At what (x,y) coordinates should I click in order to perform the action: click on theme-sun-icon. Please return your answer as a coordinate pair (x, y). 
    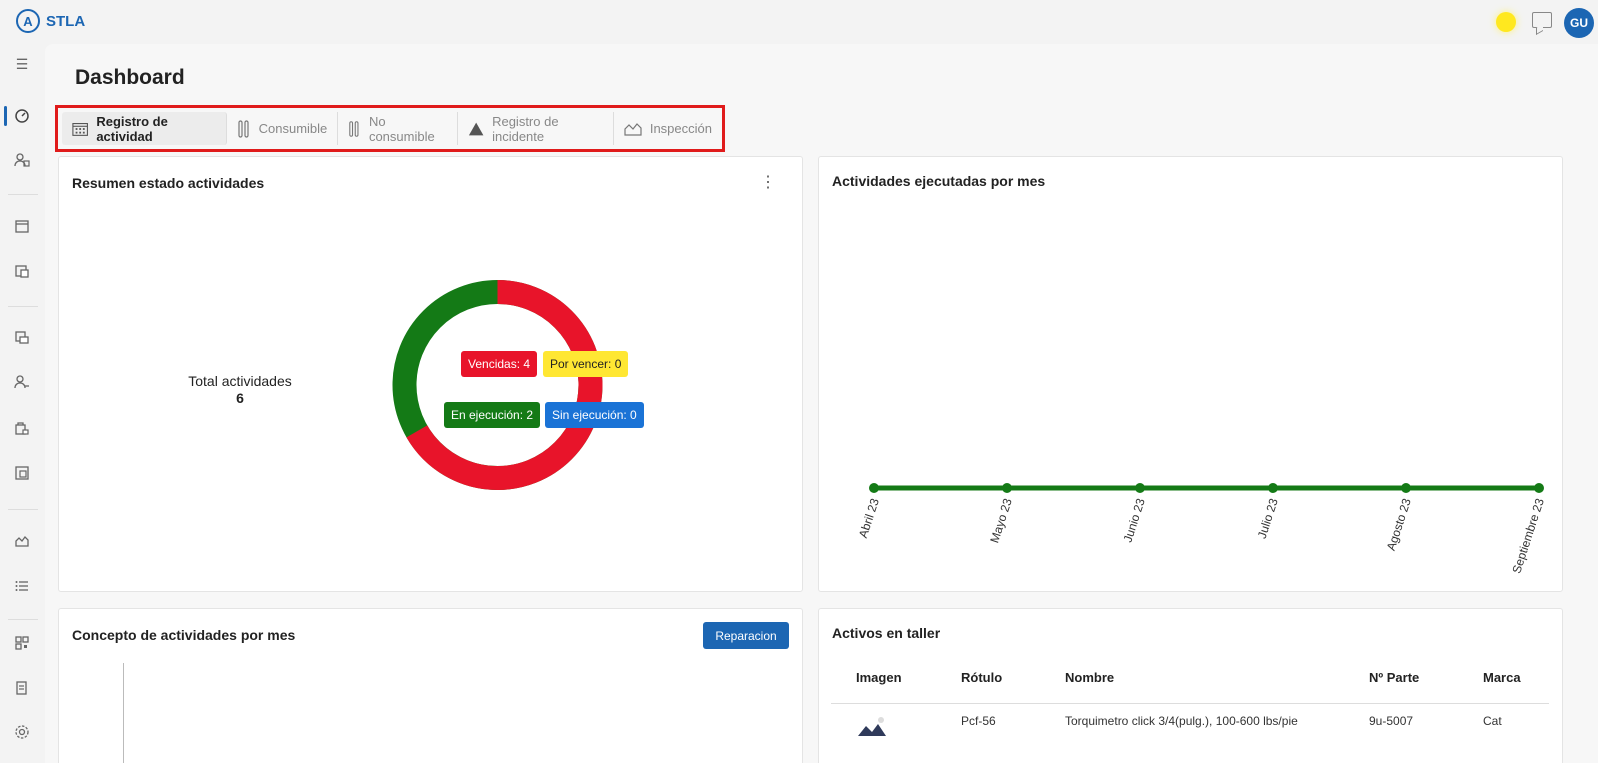
    Looking at the image, I should click on (1506, 22).